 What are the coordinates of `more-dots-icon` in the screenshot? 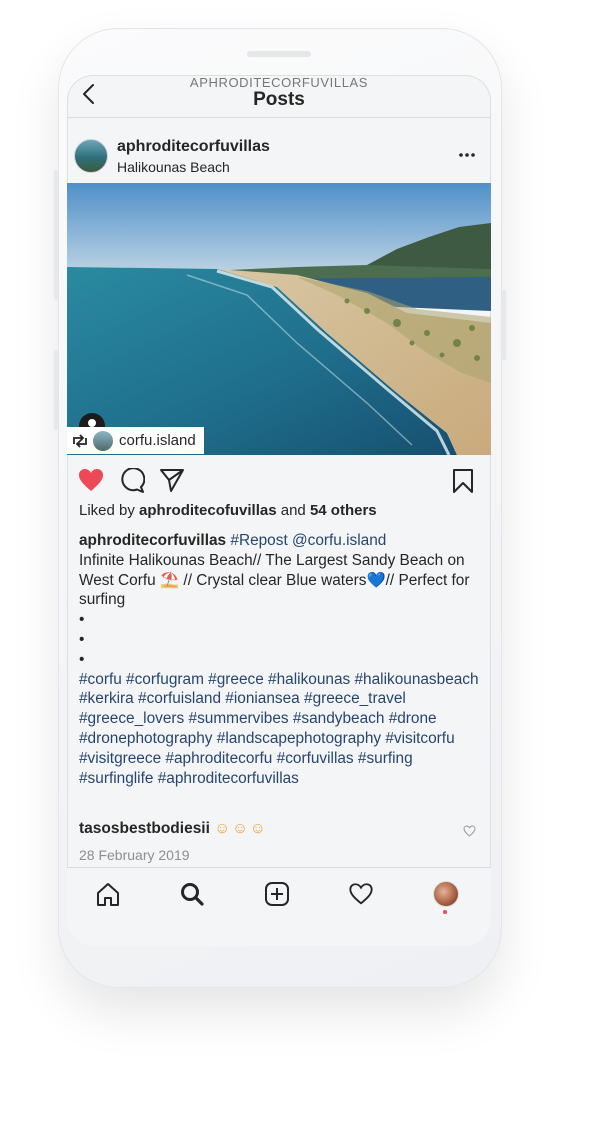 It's located at (467, 155).